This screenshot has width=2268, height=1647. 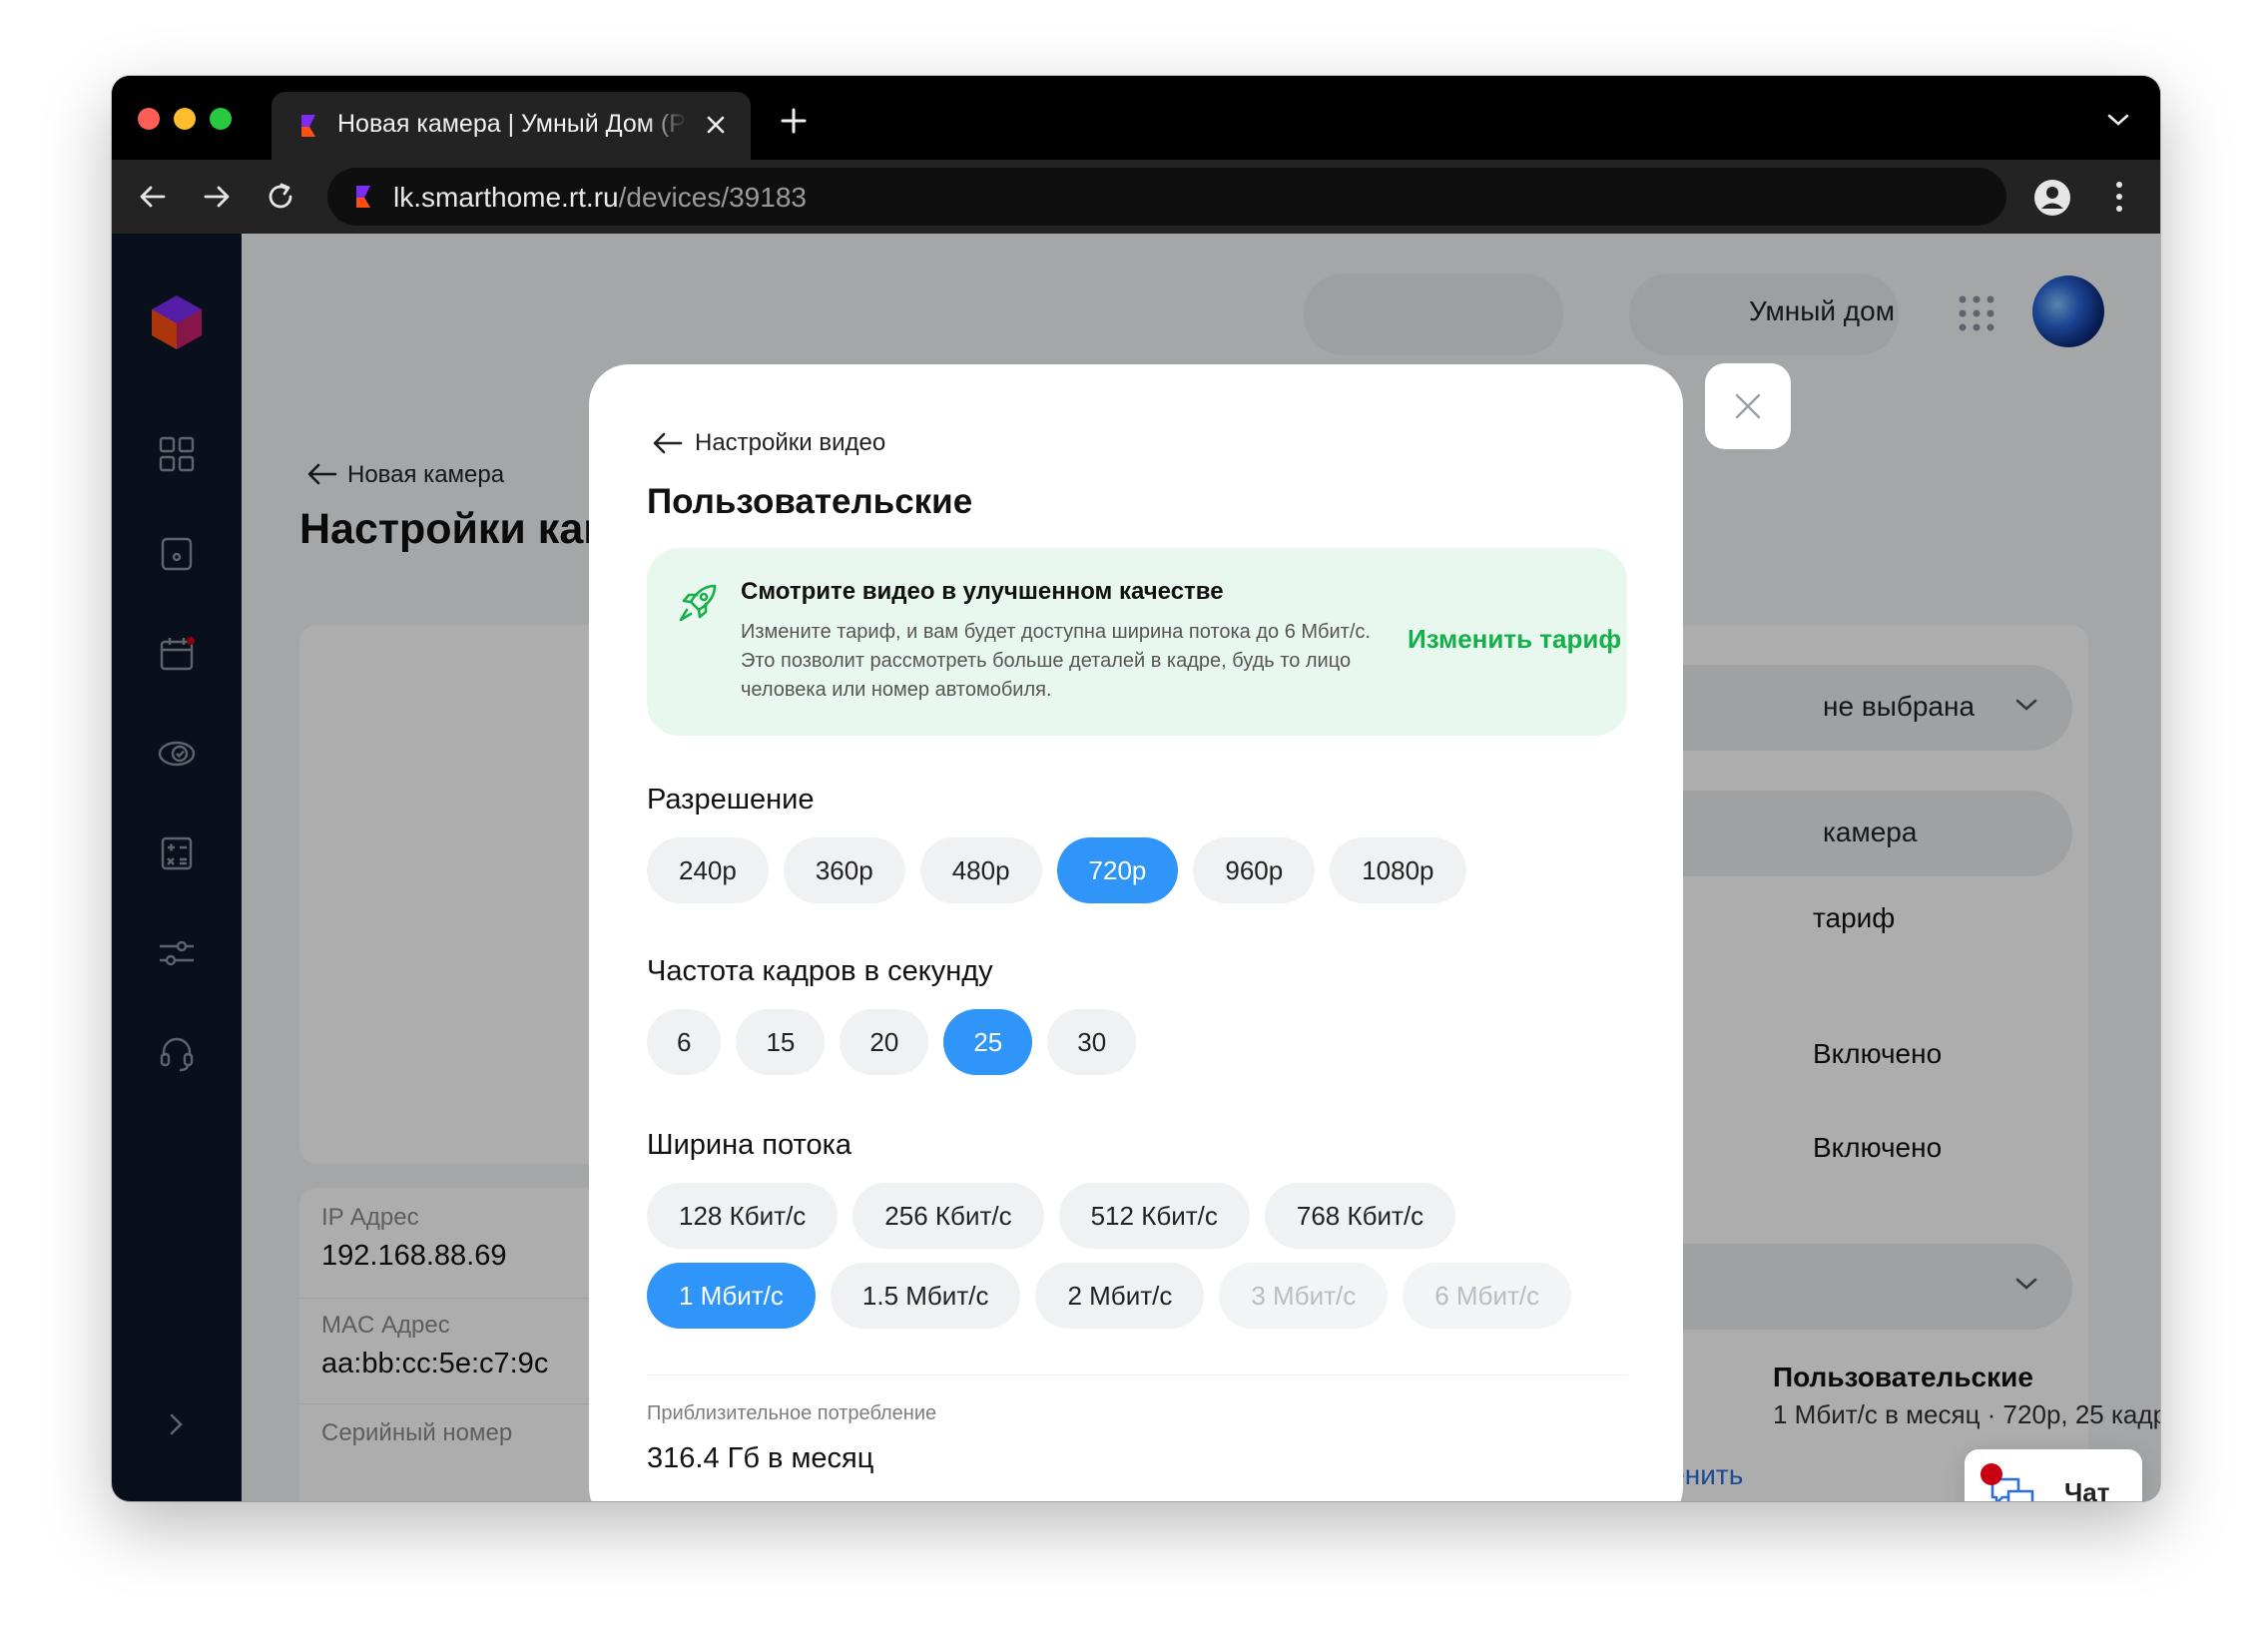 I want to click on bitrate-option-6m-disabled: 6 Мбит/с, so click(x=1487, y=1296).